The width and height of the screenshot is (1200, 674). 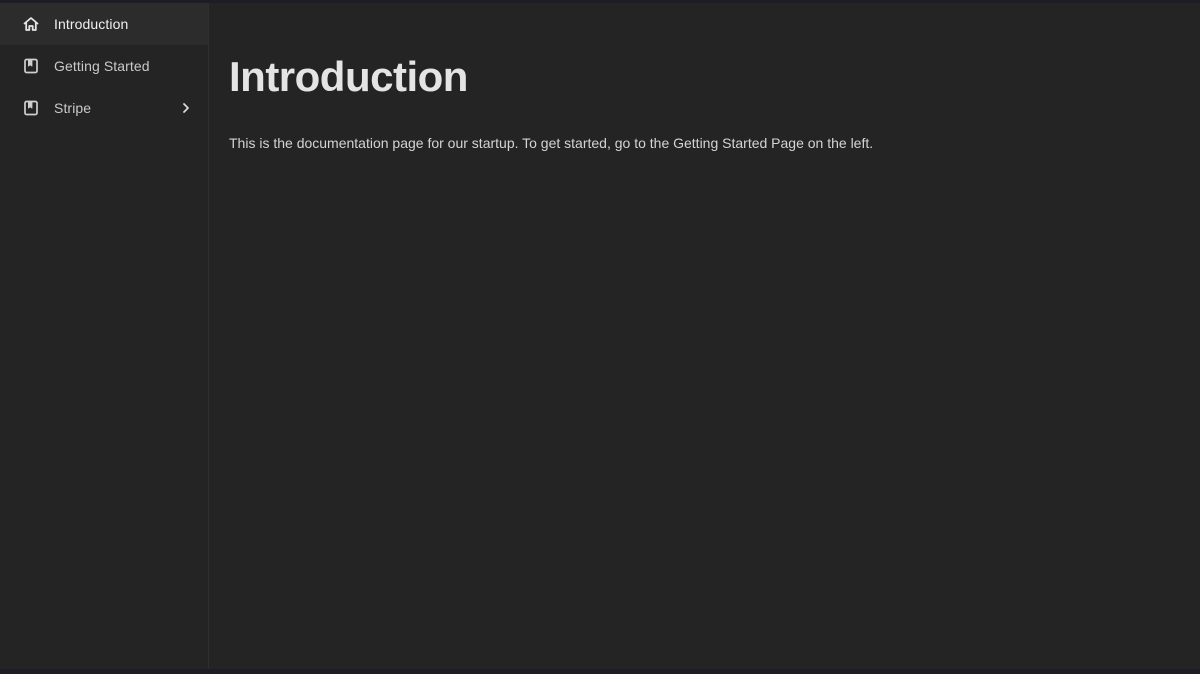 What do you see at coordinates (73, 108) in the screenshot?
I see `sidebar-item-label: Stripe` at bounding box center [73, 108].